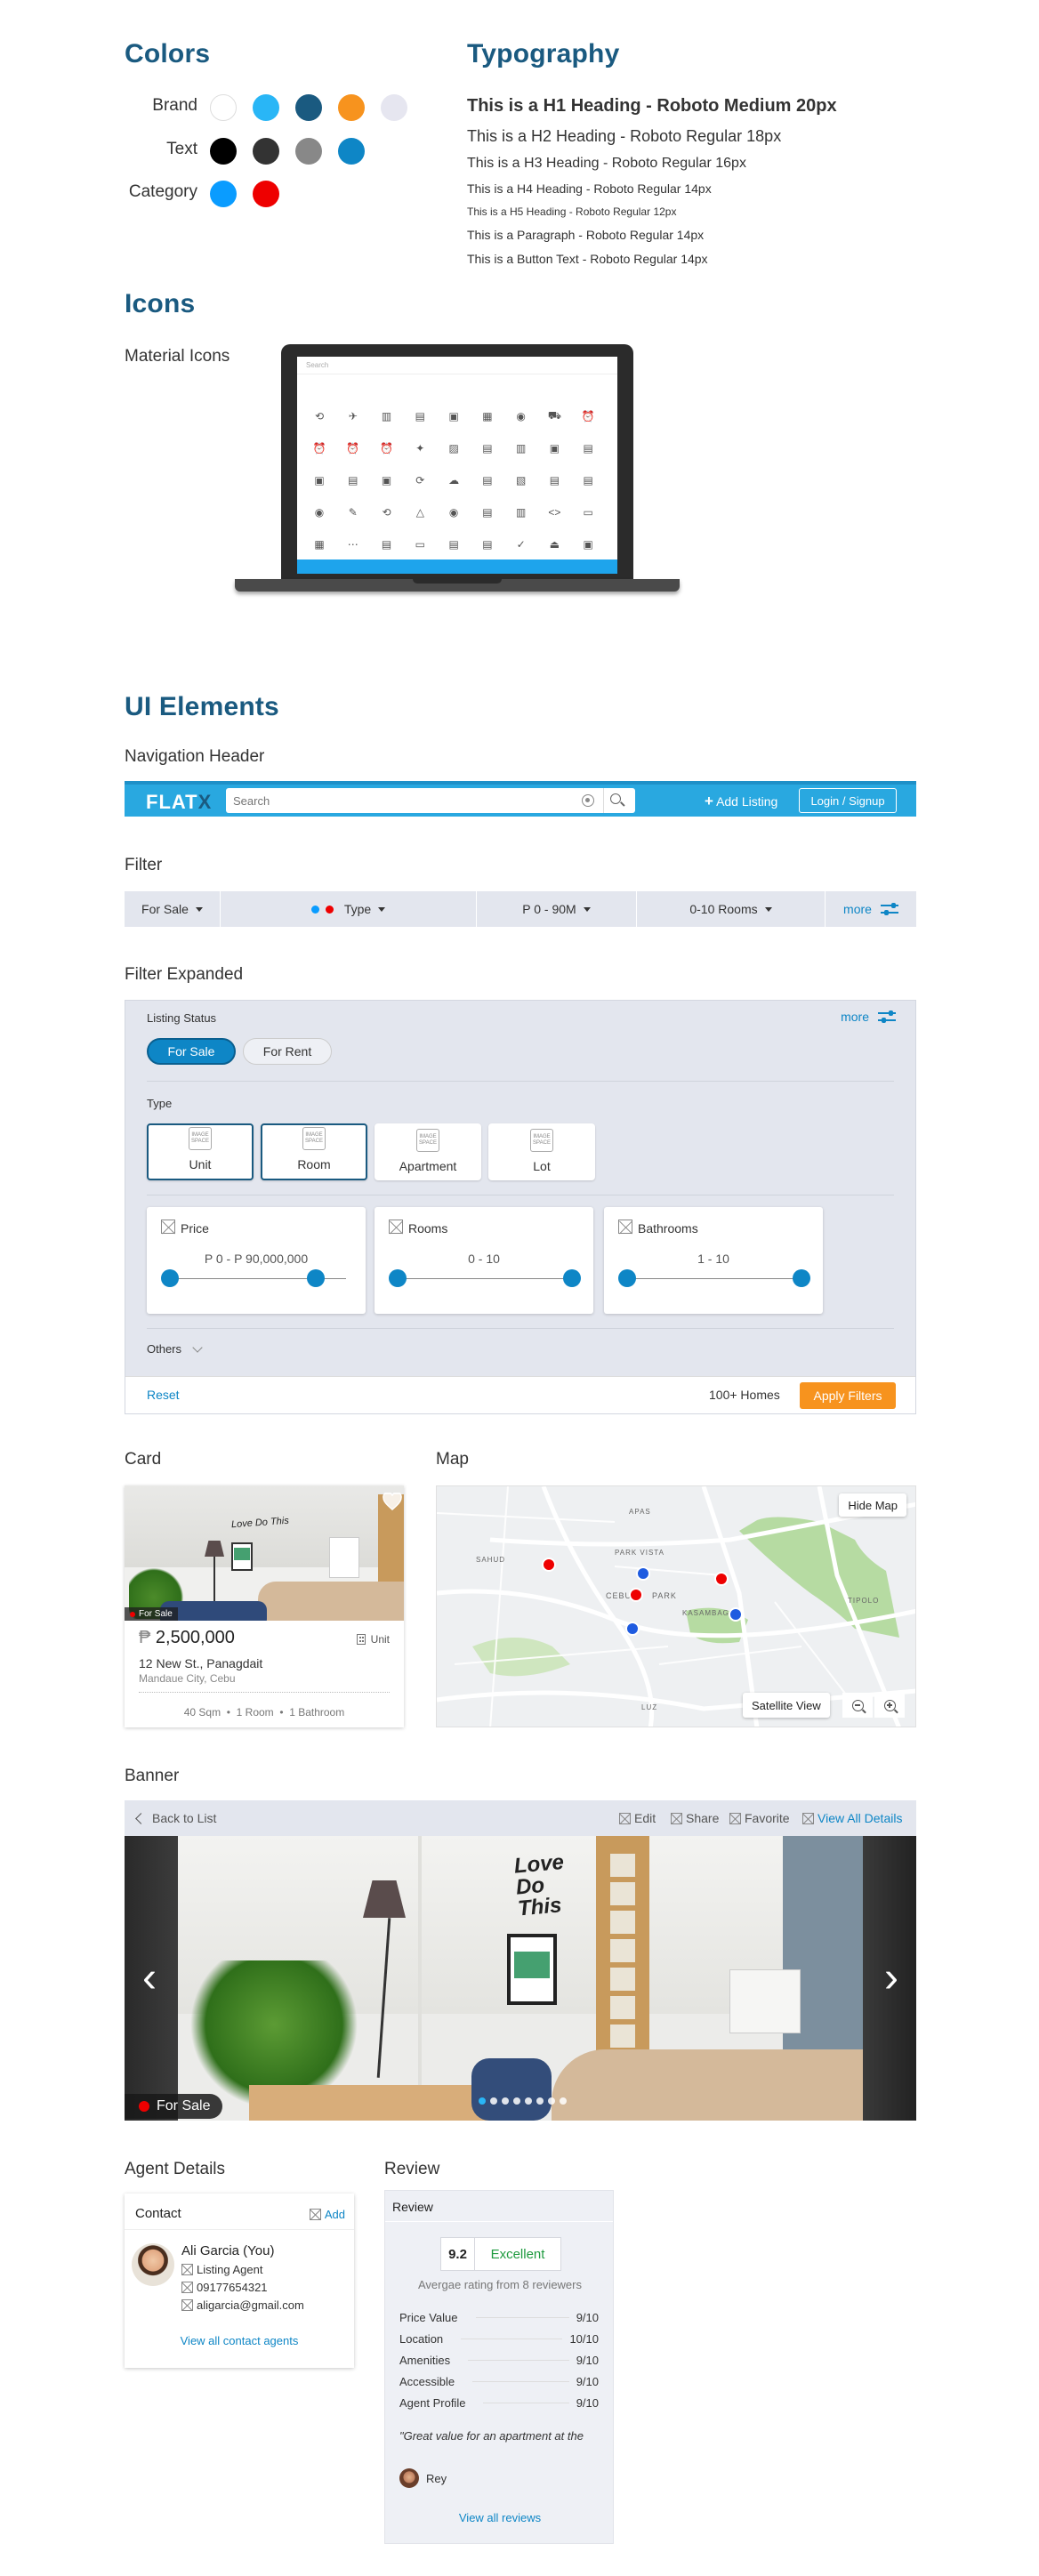  What do you see at coordinates (732, 909) in the screenshot?
I see `rooms-filter: 0-10 Rooms` at bounding box center [732, 909].